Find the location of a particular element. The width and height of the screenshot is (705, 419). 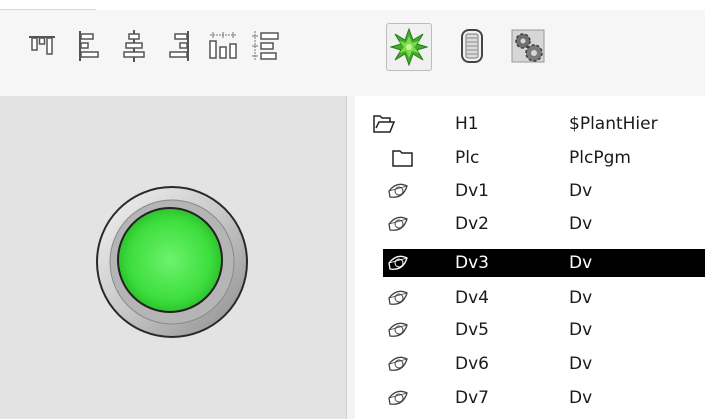

scroll-panel-icon is located at coordinates (472, 46).